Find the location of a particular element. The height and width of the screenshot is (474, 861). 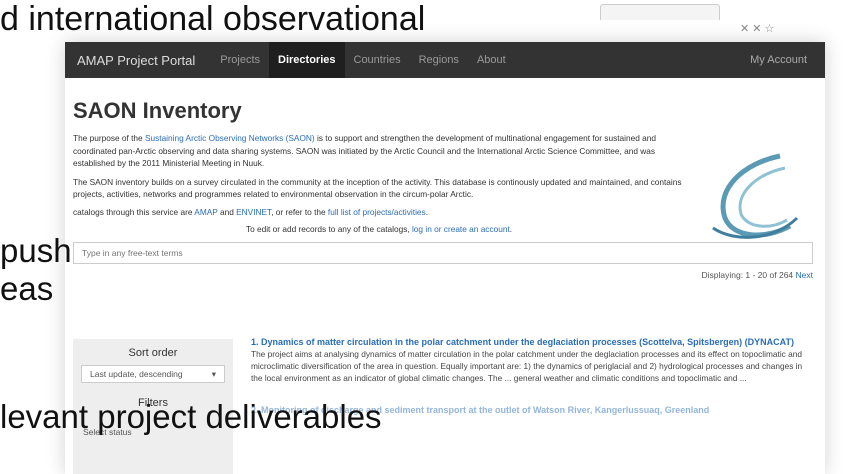

slide-top-text: d international observational is located at coordinates (213, 19).